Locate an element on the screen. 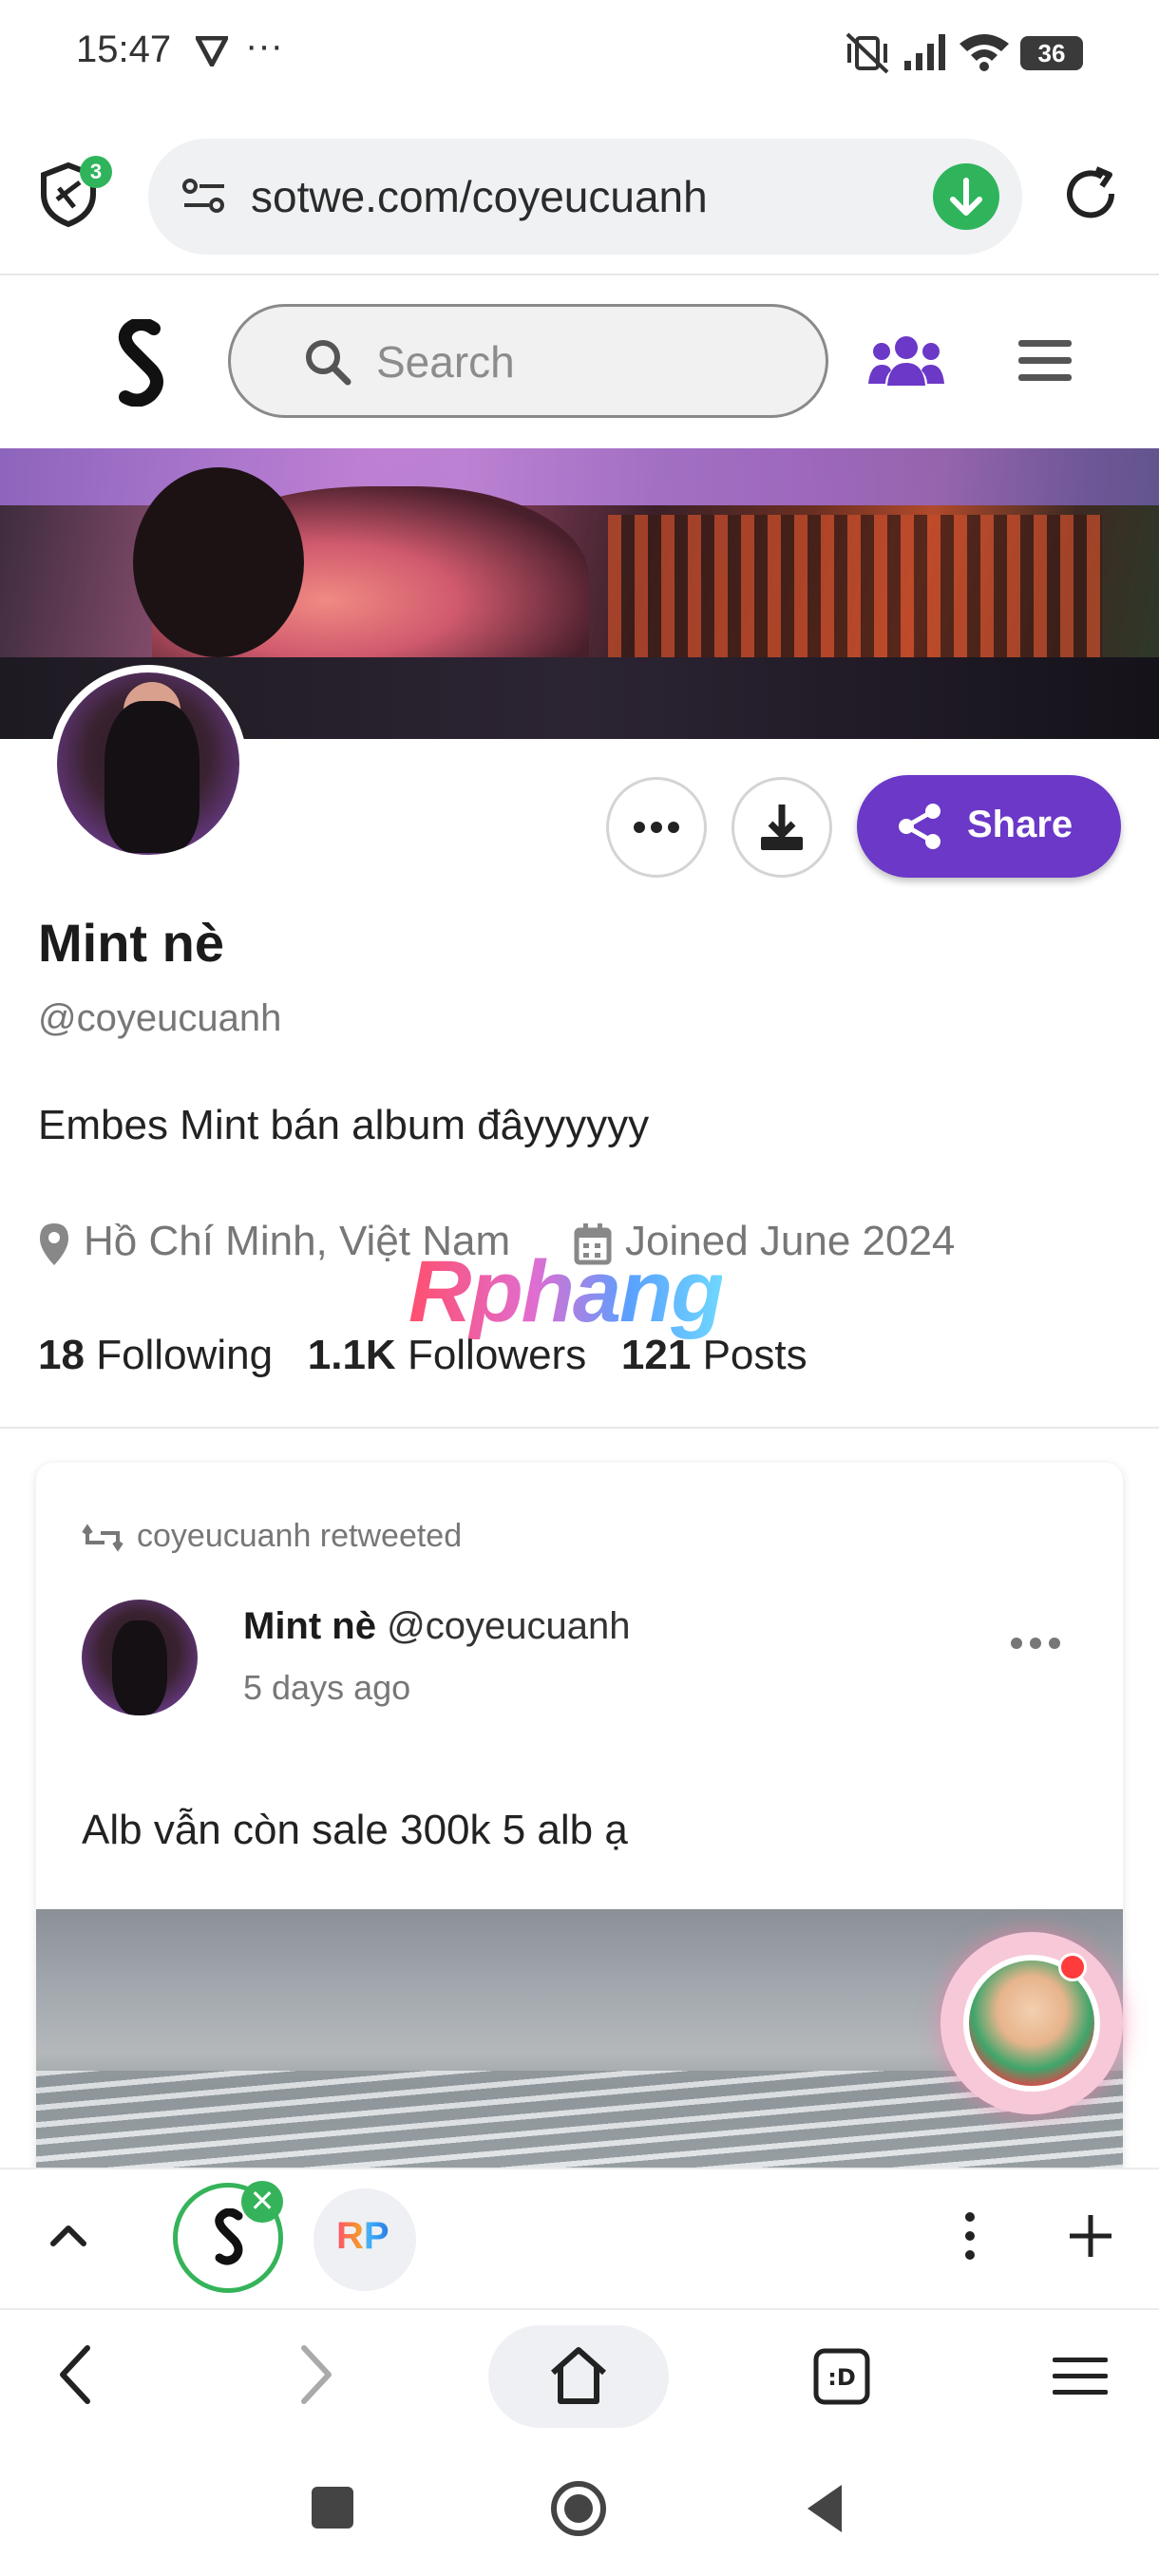 The height and width of the screenshot is (2576, 1159). status-bar: 15:47 ··· 36 is located at coordinates (579, 52).